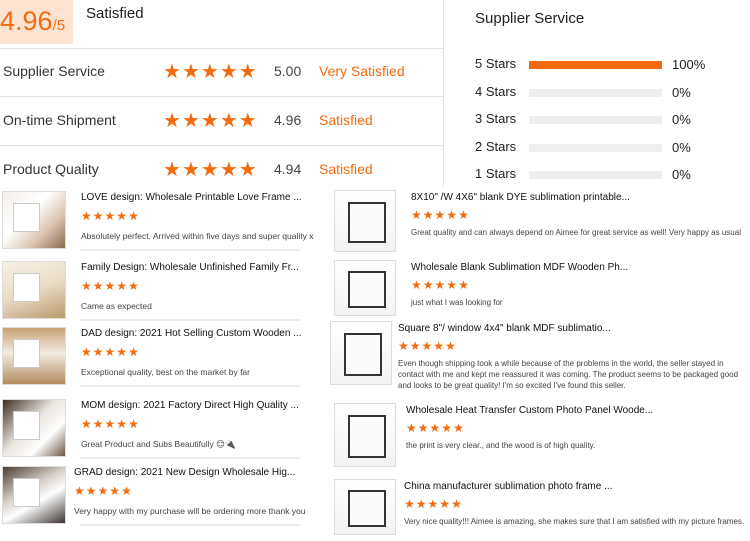  Describe the element at coordinates (496, 146) in the screenshot. I see `distribution-label: 2 Stars` at that location.